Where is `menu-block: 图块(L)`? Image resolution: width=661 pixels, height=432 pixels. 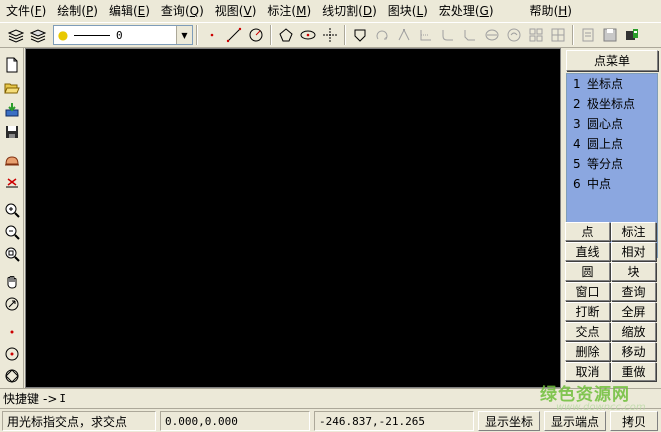
menu-block: 图块(L) is located at coordinates (408, 11).